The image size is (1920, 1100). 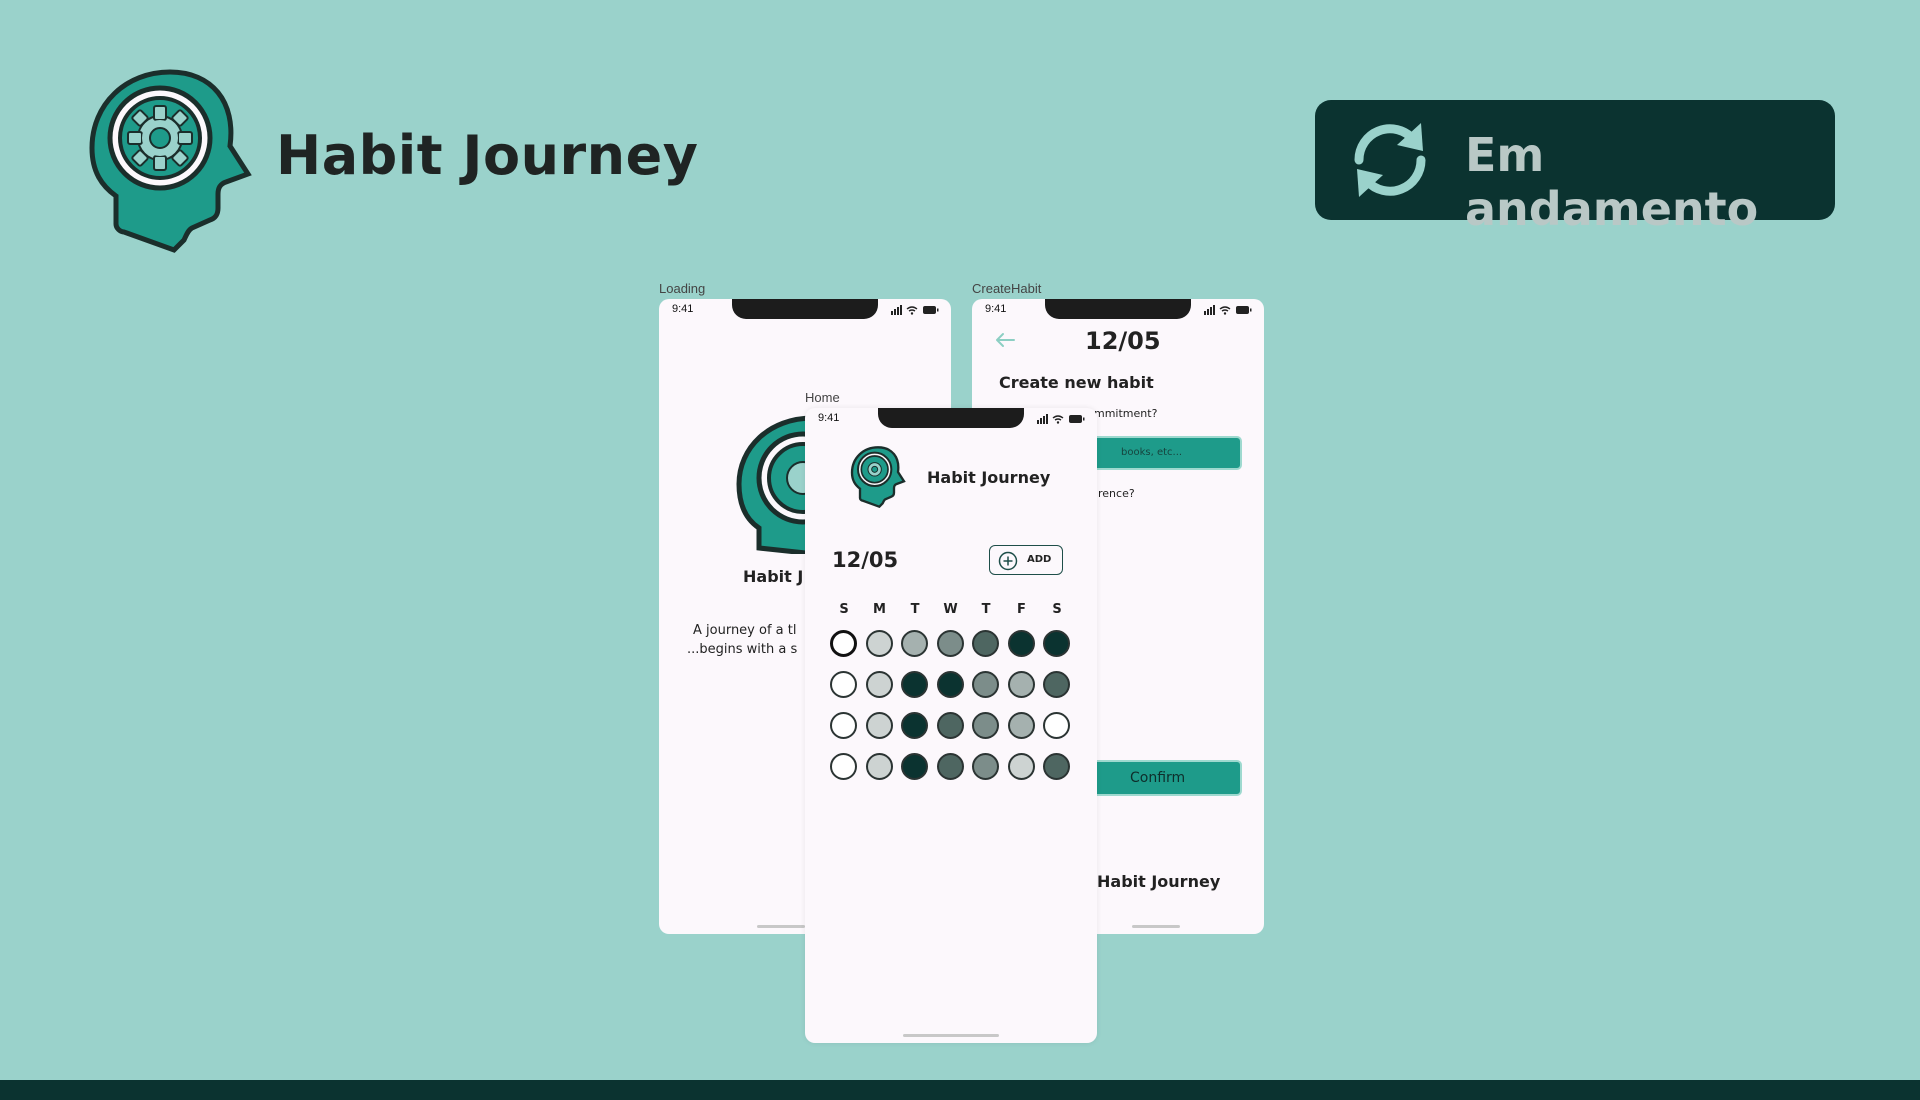 What do you see at coordinates (742, 649) in the screenshot?
I see `tagline-line-2: ...begins with a s` at bounding box center [742, 649].